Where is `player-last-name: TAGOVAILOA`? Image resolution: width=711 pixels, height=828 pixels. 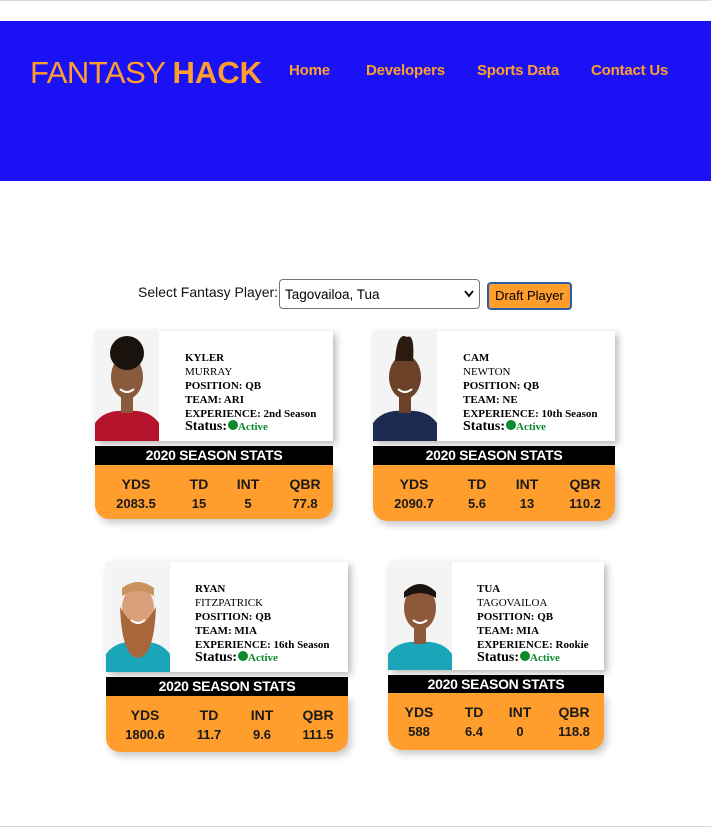
player-last-name: TAGOVAILOA is located at coordinates (512, 603).